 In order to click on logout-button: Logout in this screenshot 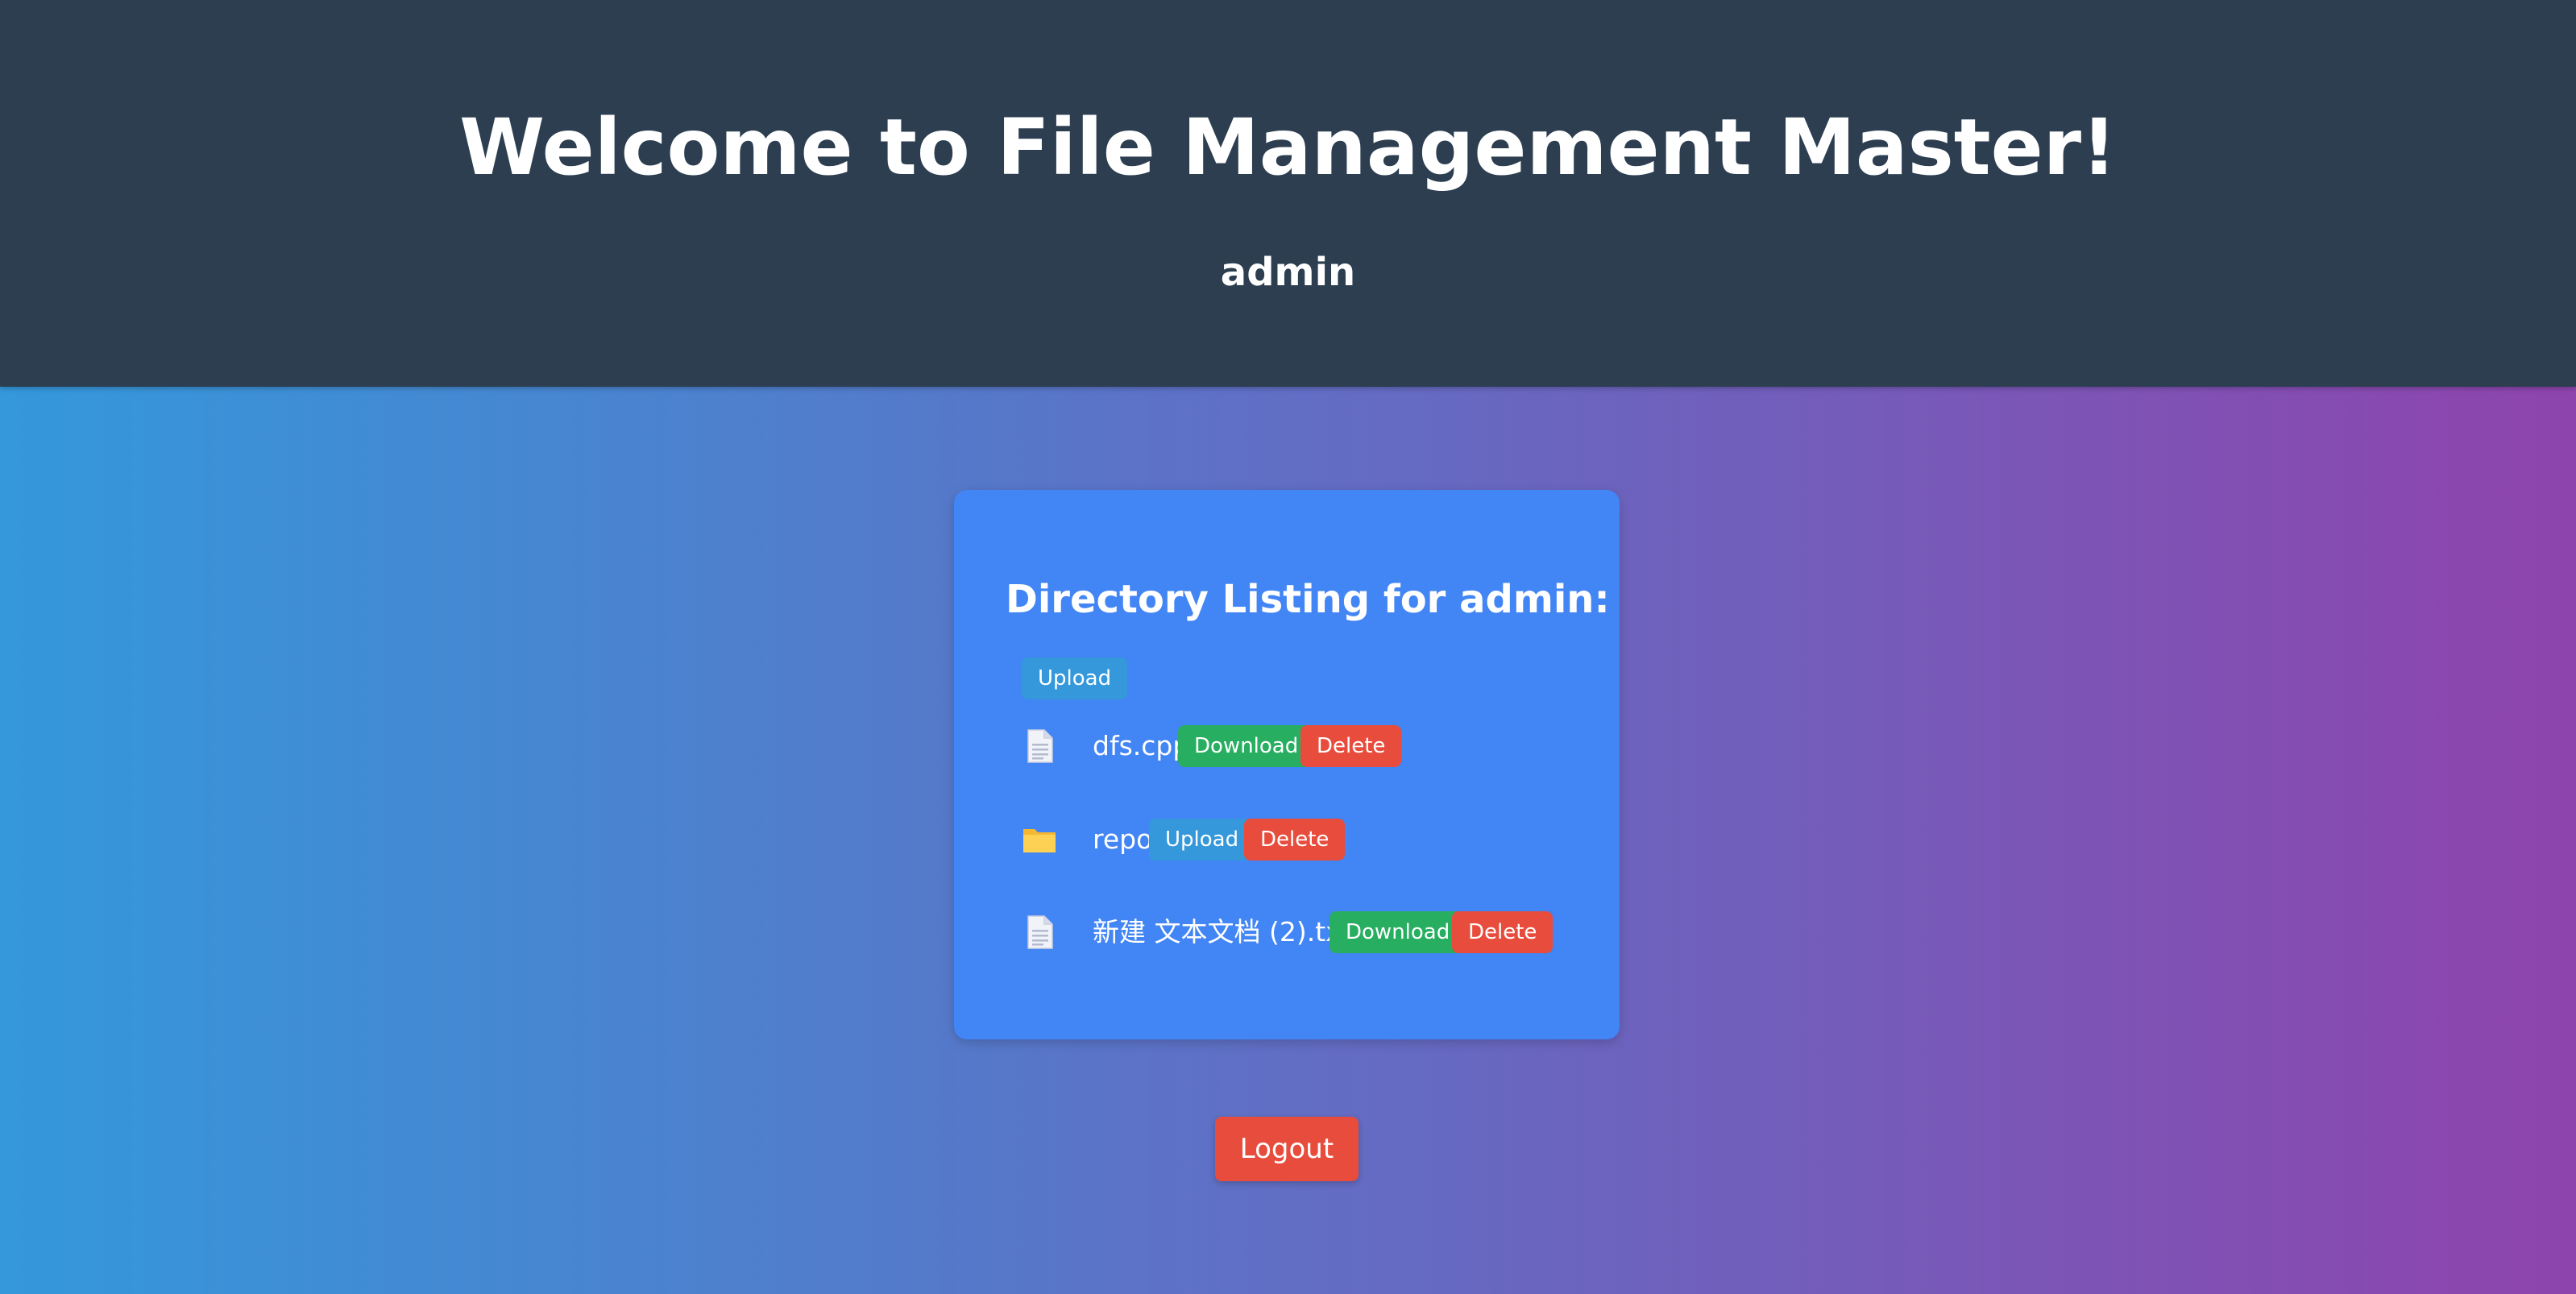, I will do `click(1287, 1149)`.